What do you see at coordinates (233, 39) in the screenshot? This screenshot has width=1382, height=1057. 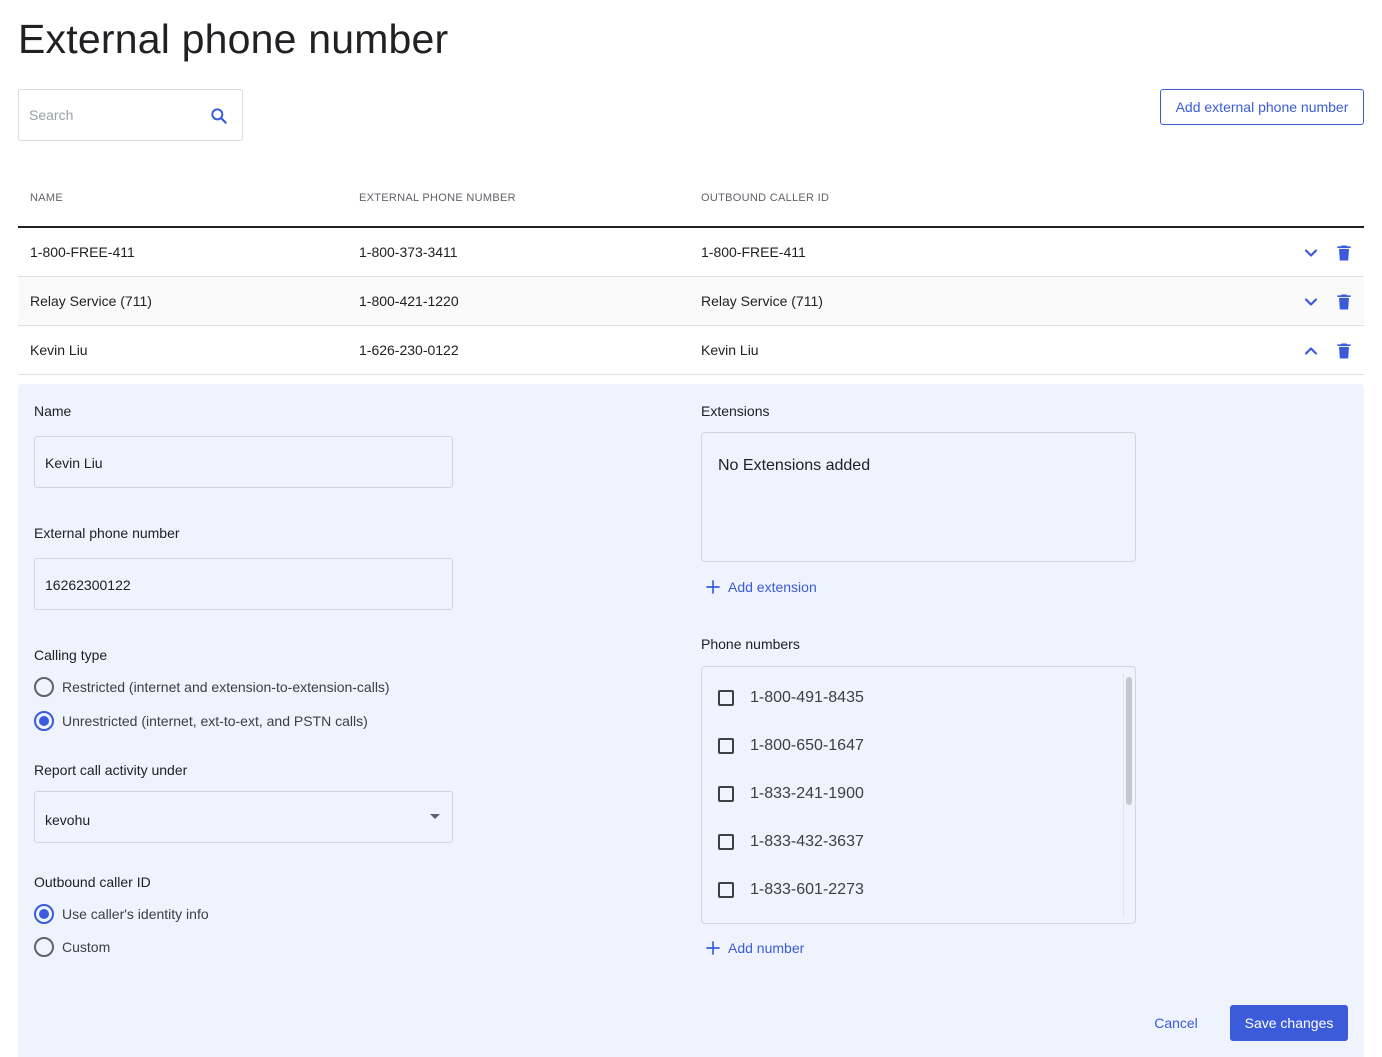 I see `page-title: External phone number` at bounding box center [233, 39].